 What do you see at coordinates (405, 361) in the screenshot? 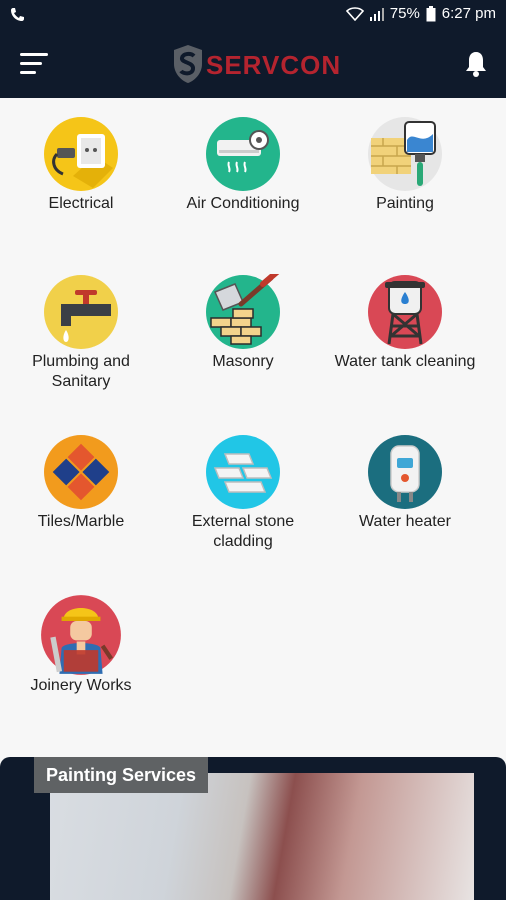
I see `service-label: Water tank cleaning` at bounding box center [405, 361].